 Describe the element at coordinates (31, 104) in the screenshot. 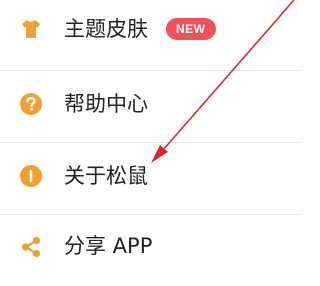

I see `question-circle-icon` at that location.